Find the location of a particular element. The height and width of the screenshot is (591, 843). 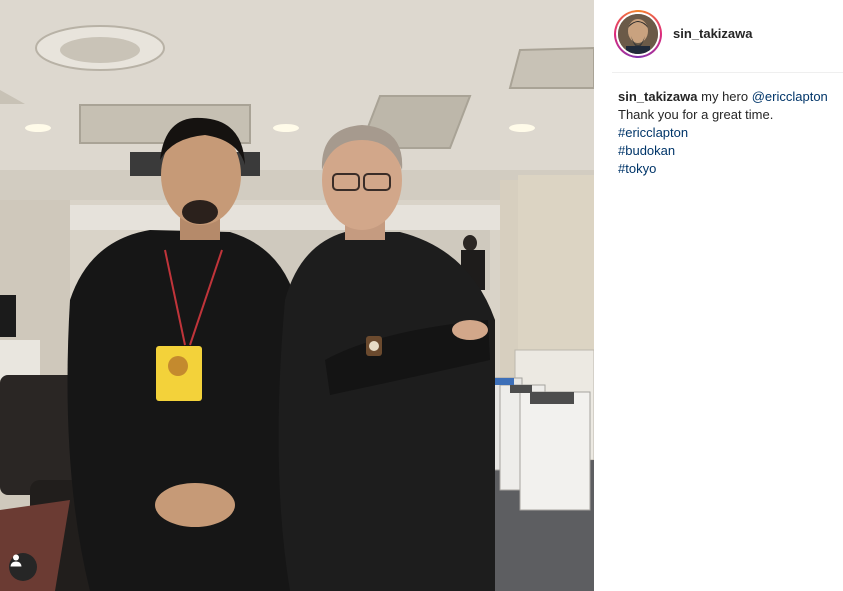

post-header: sin_takizawa is located at coordinates (719, 36).